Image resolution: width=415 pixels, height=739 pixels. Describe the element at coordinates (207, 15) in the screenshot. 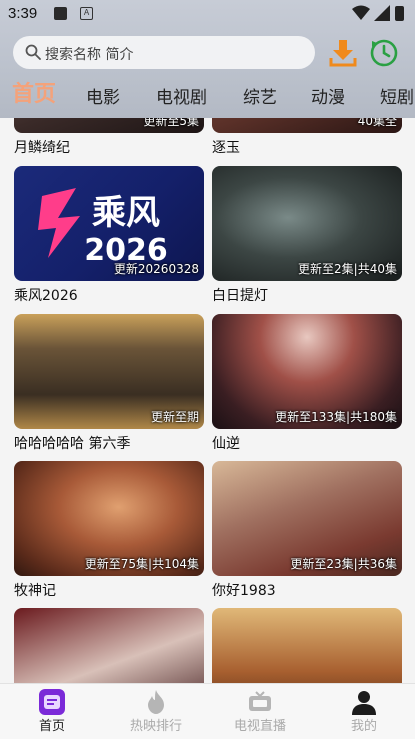

I see `status-bar: 3:39 A` at that location.